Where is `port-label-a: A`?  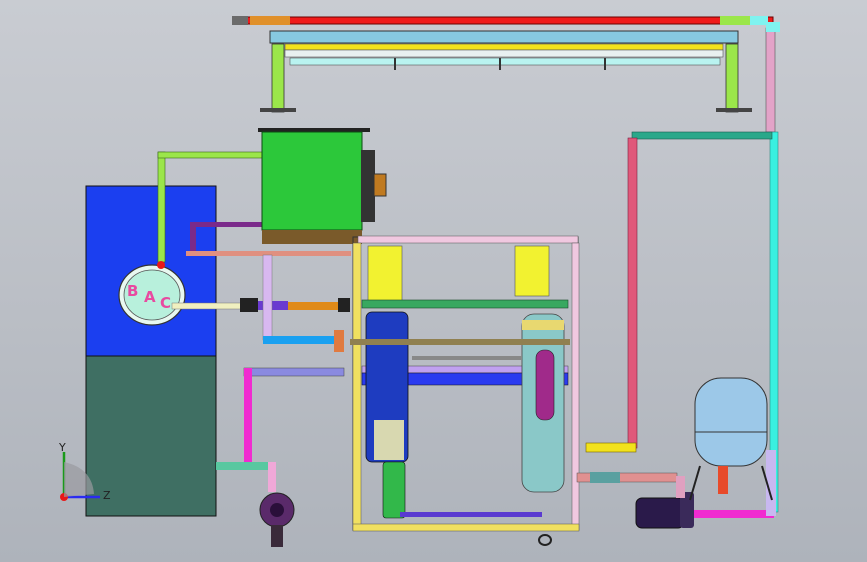
port-label-a: A is located at coordinates (150, 297).